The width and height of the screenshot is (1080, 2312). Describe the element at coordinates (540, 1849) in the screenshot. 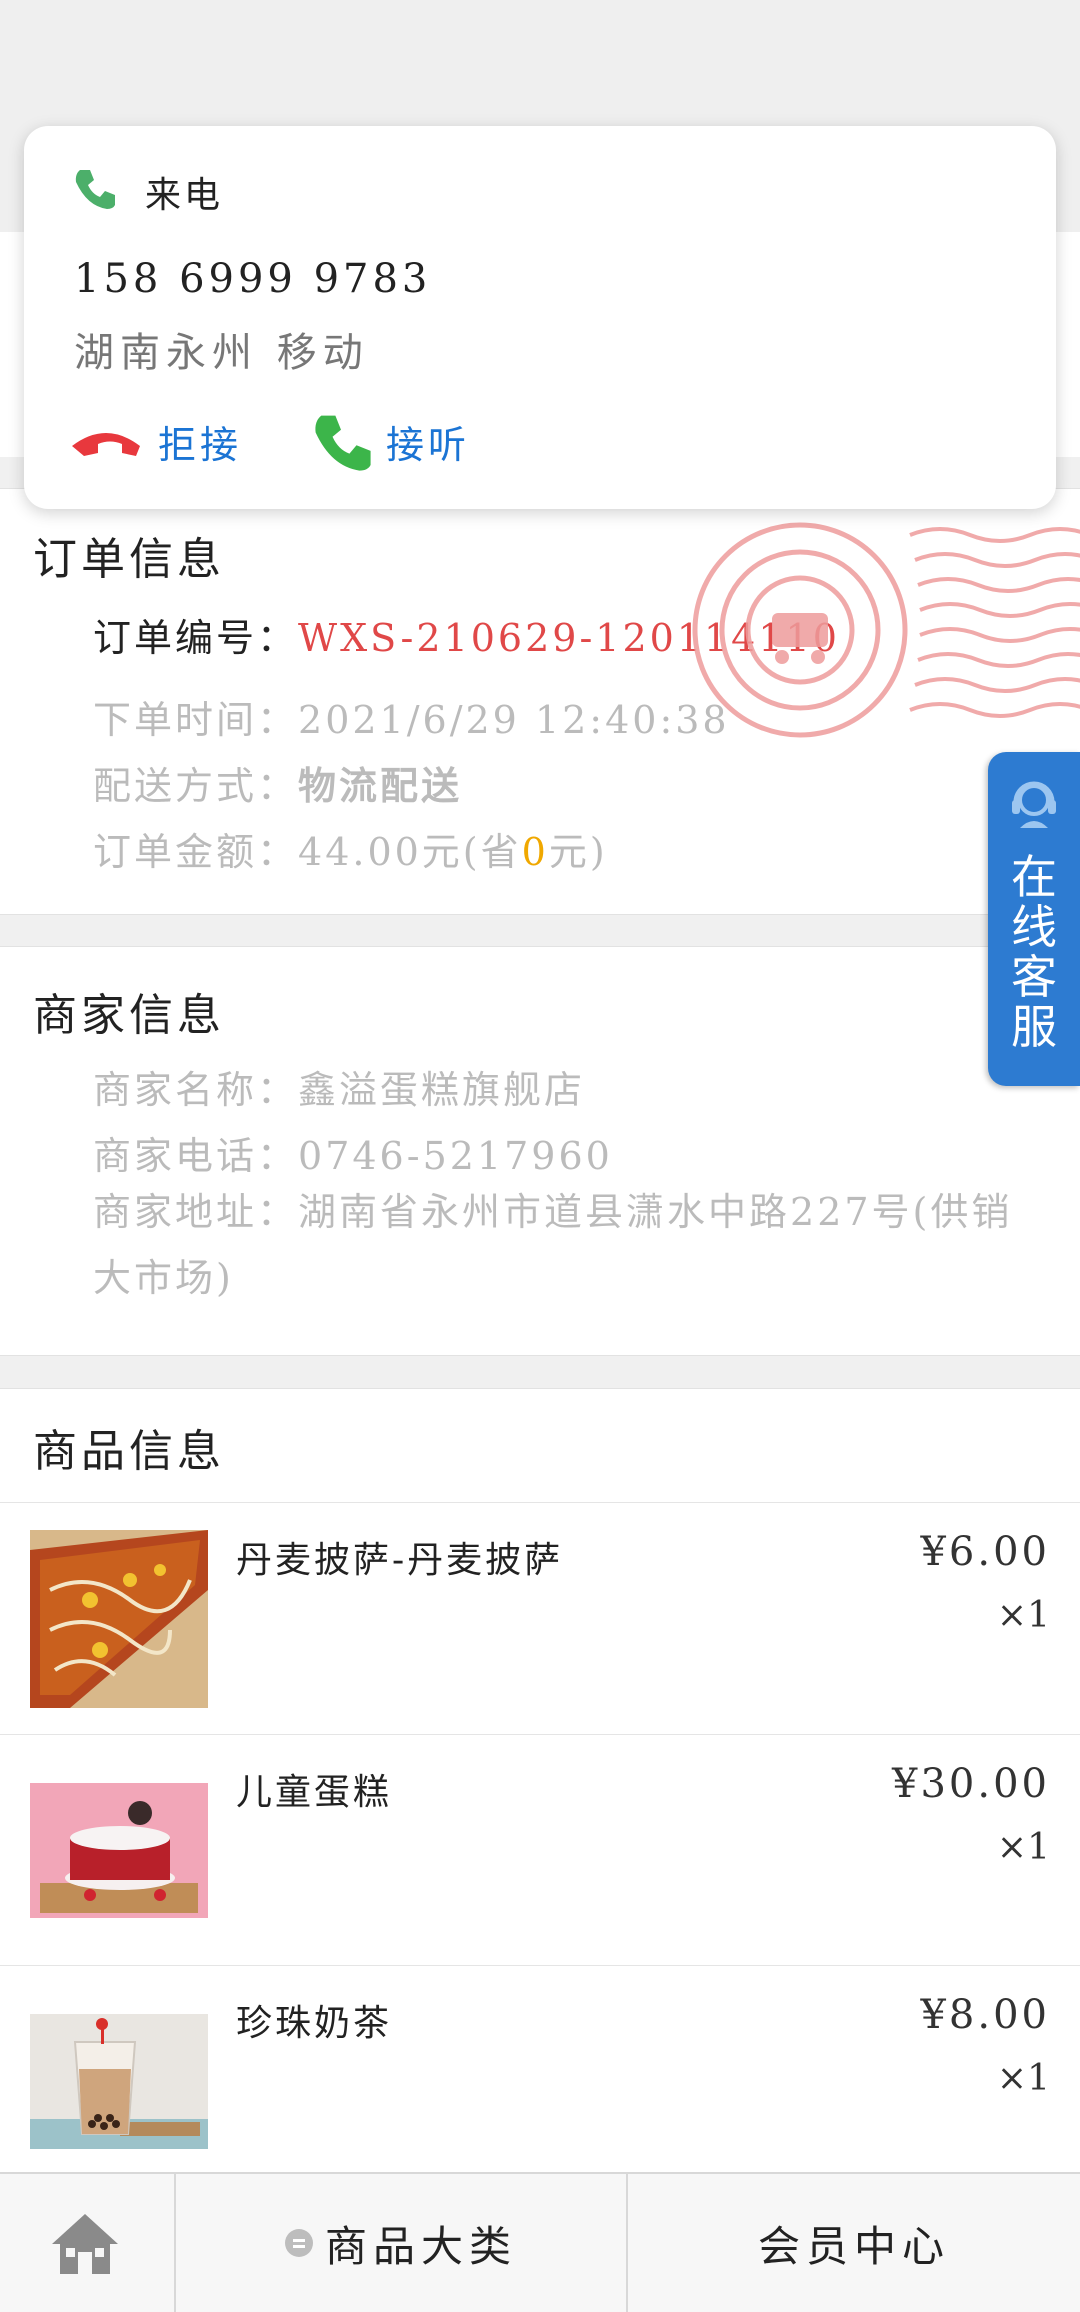

I see `goods-item: 儿童蛋糕 ¥30.00 ×1` at that location.